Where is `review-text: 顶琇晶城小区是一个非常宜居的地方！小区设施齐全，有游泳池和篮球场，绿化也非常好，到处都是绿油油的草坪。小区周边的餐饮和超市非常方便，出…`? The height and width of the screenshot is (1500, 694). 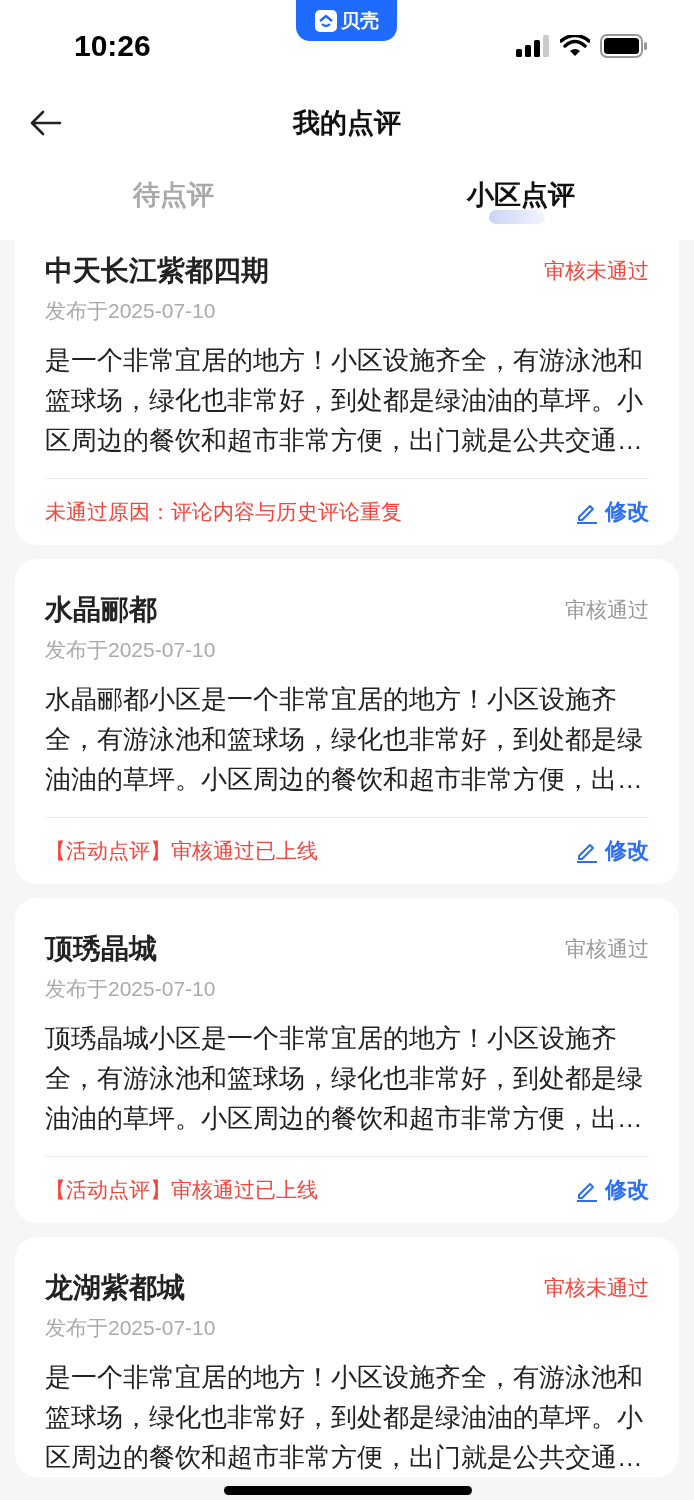
review-text: 顶琇晶城小区是一个非常宜居的地方！小区设施齐全，有游泳池和篮球场，绿化也非常好，到处都是绿油油的草坪。小区周边的餐饮和超市非常方便，出… is located at coordinates (344, 1078).